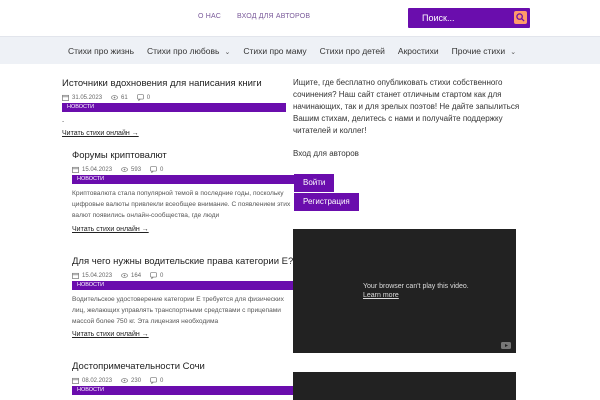 The width and height of the screenshot is (600, 400). I want to click on search-icon, so click(520, 17).